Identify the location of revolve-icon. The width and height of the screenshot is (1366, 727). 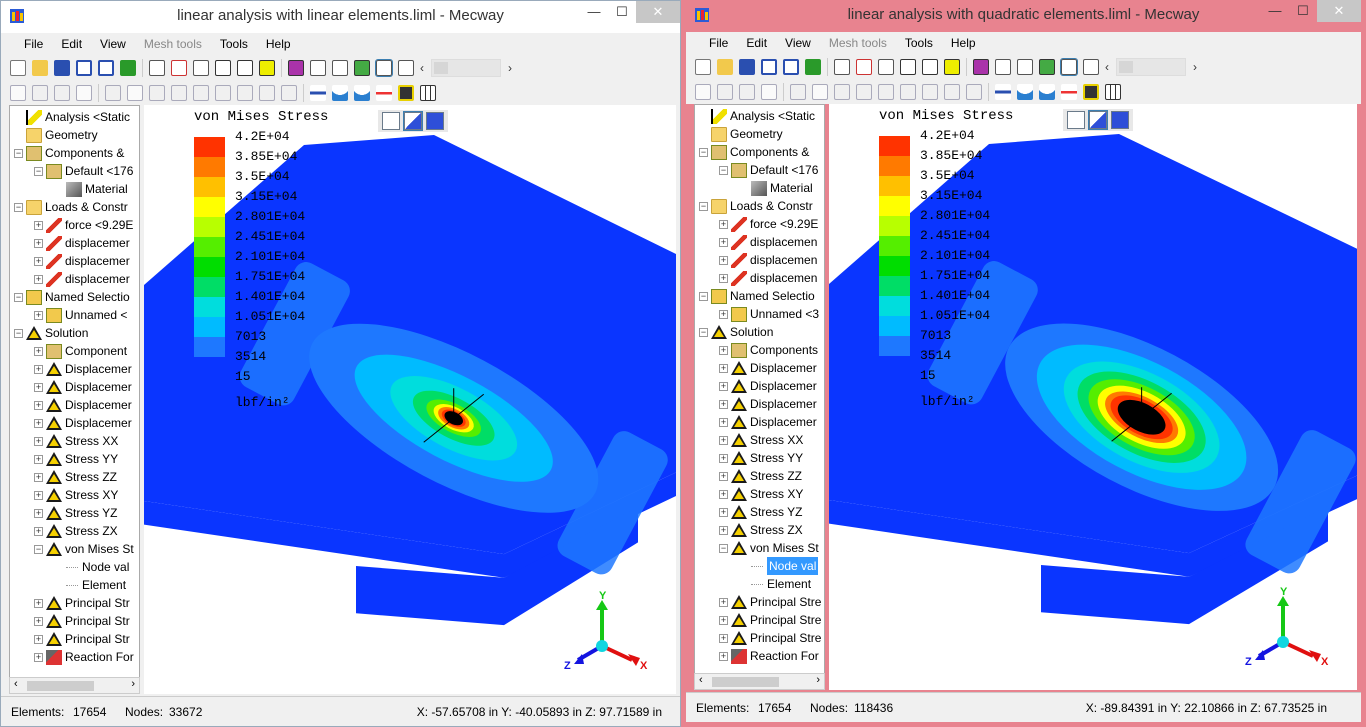
(201, 92).